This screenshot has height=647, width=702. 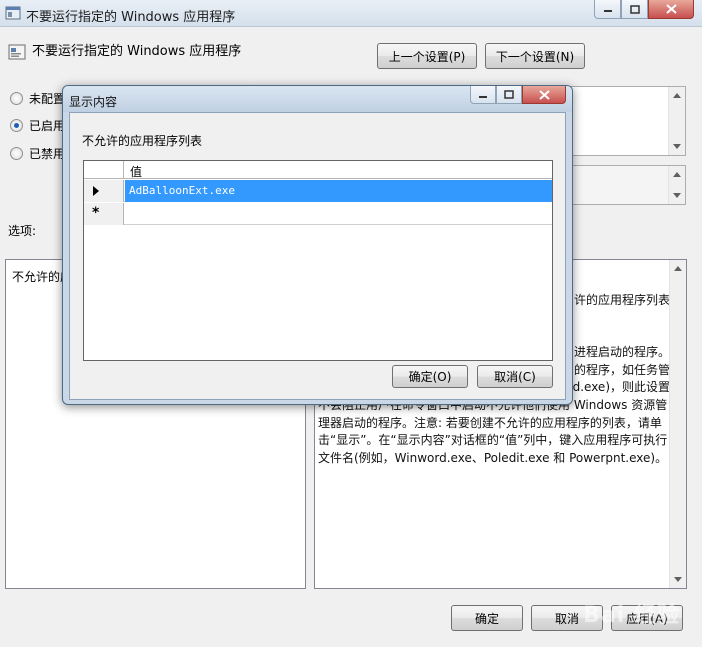 I want to click on radio-enabled-label: 已启用, so click(x=47, y=126).